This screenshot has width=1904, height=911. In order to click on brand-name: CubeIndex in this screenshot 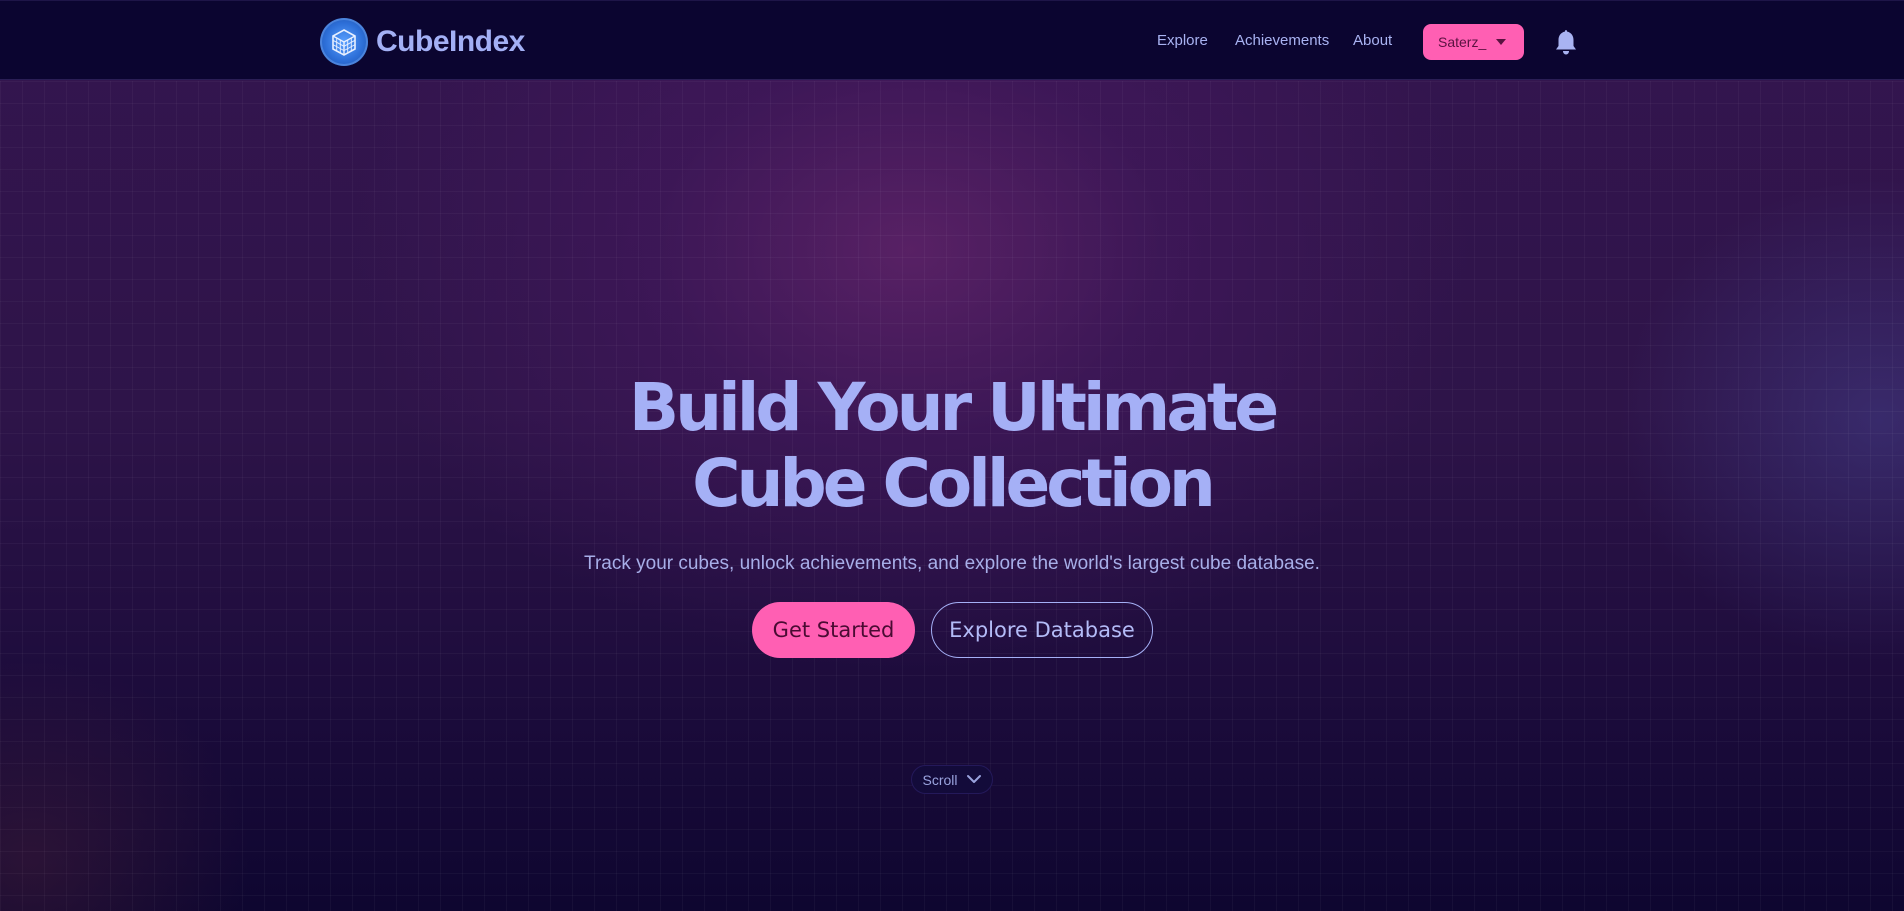, I will do `click(450, 41)`.